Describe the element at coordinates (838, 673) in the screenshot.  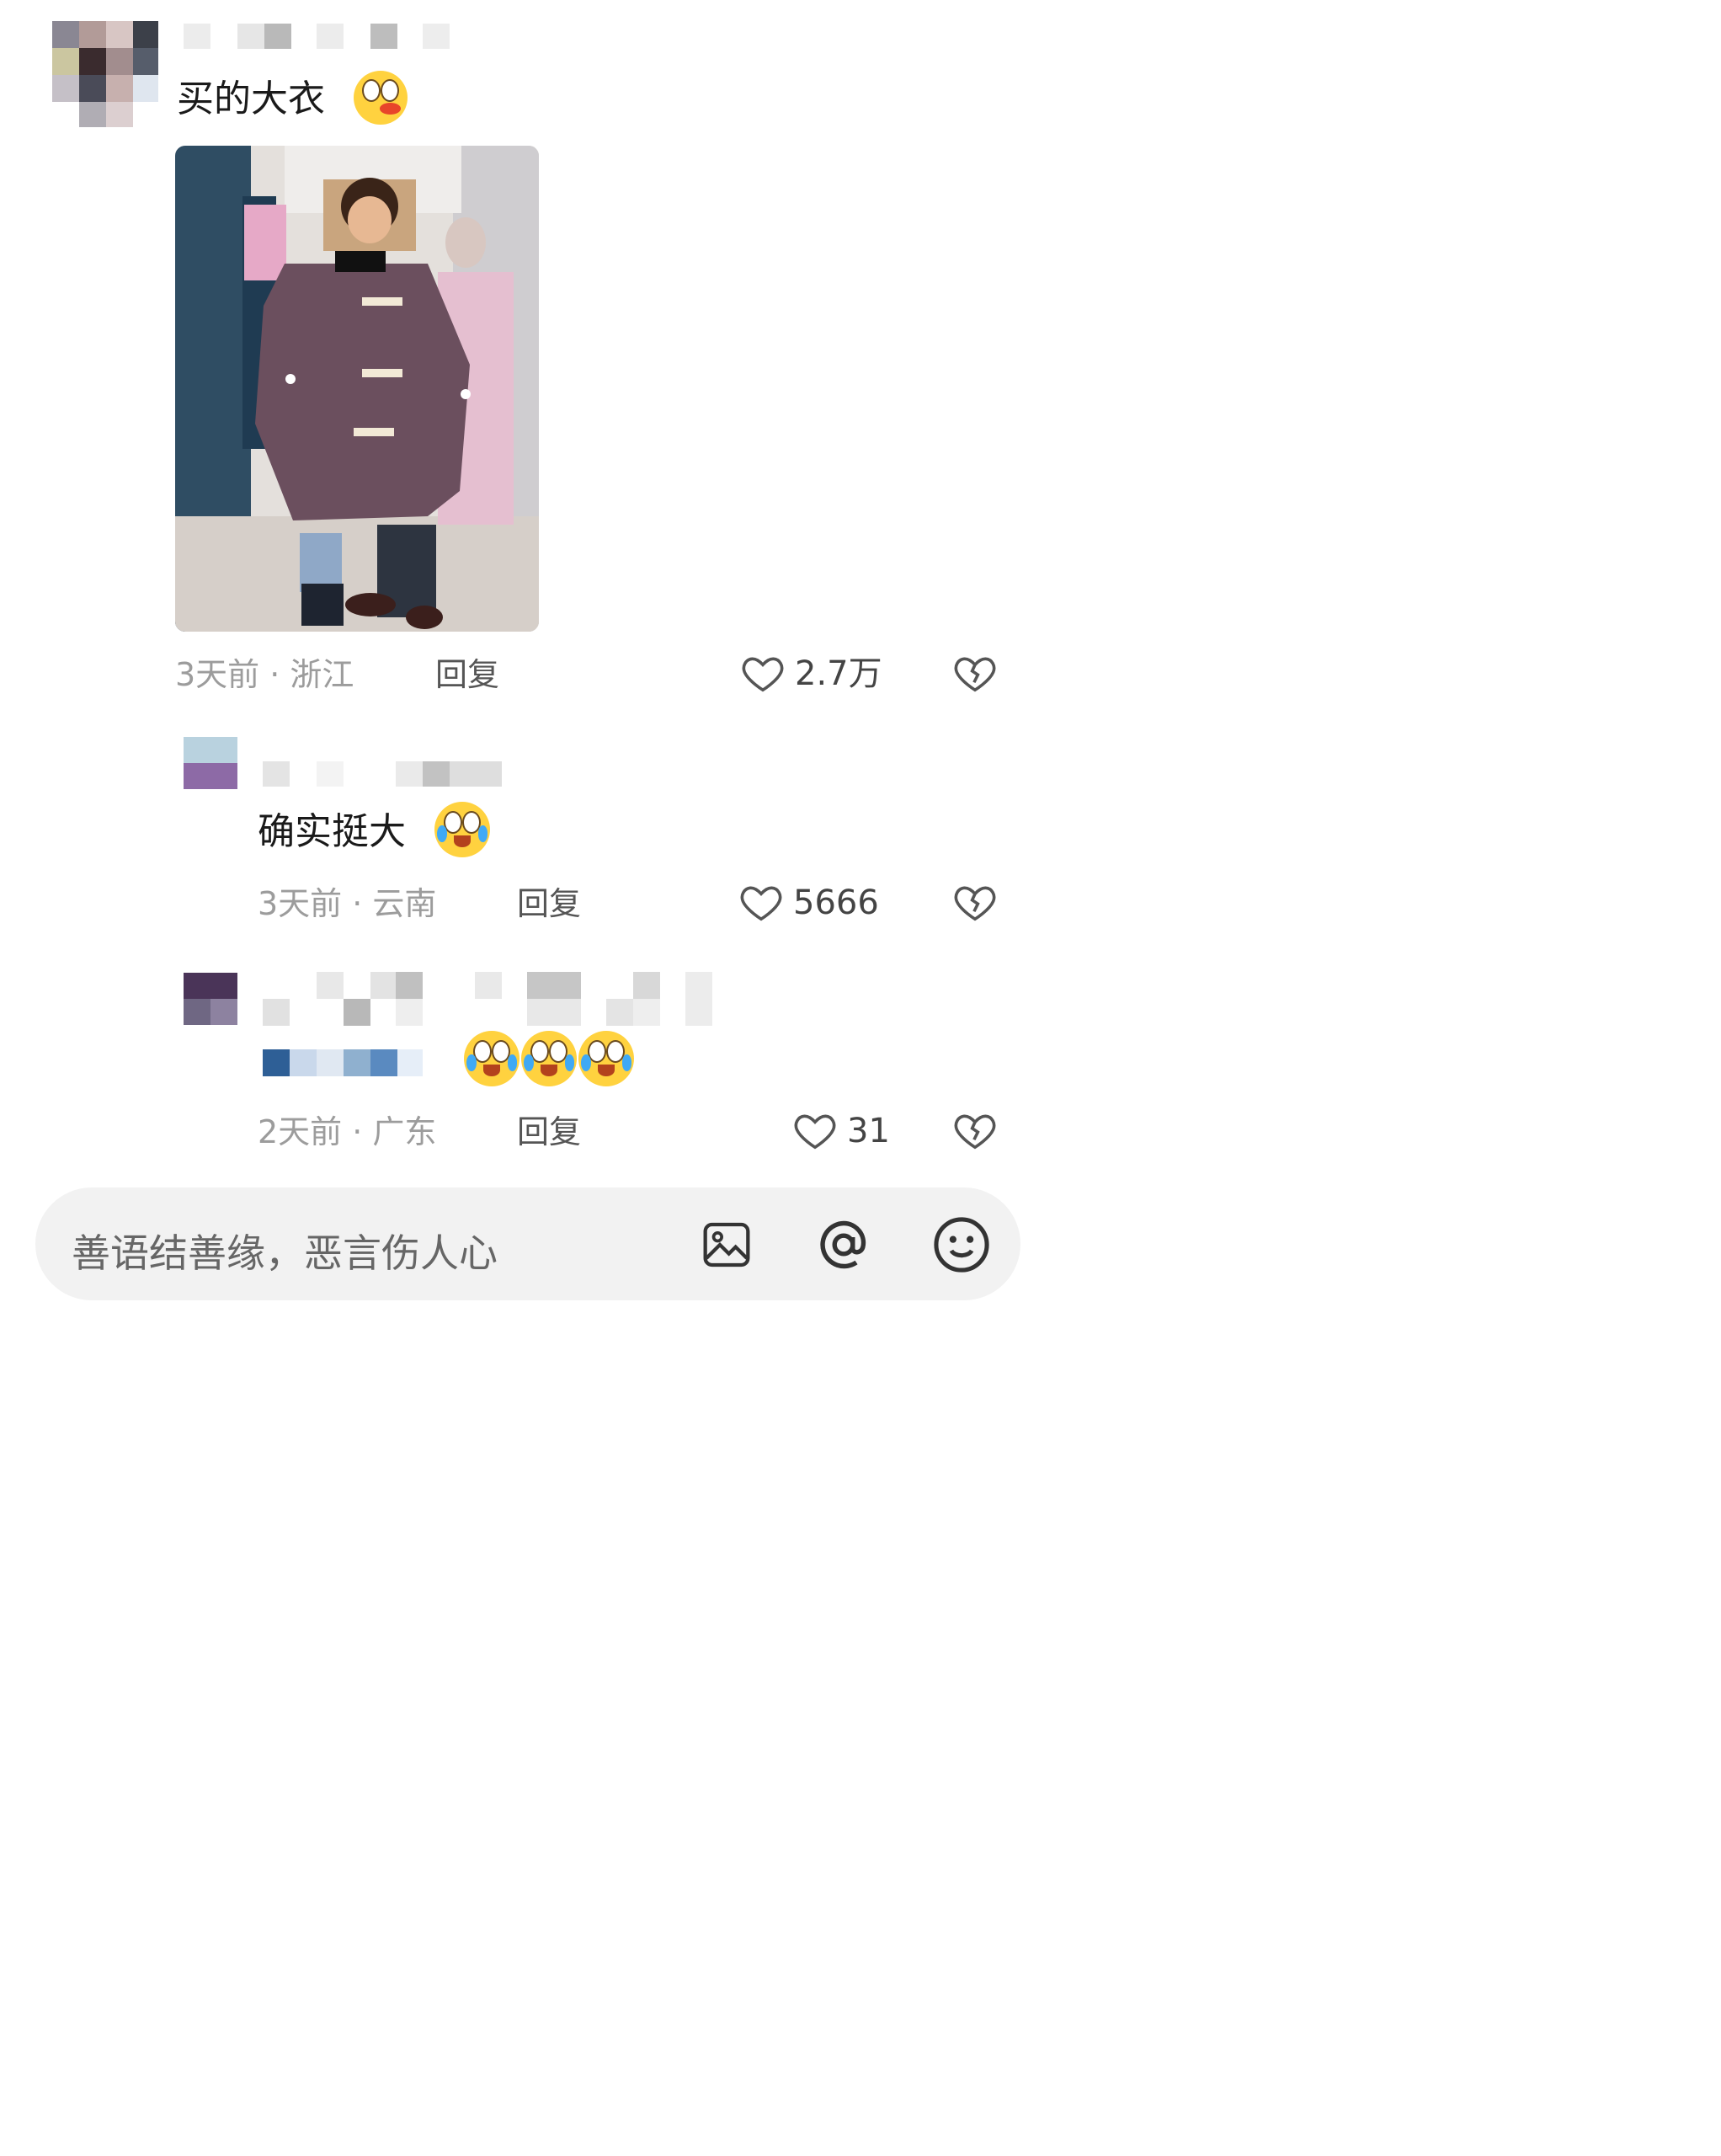
I see `like-count: 2.7万` at that location.